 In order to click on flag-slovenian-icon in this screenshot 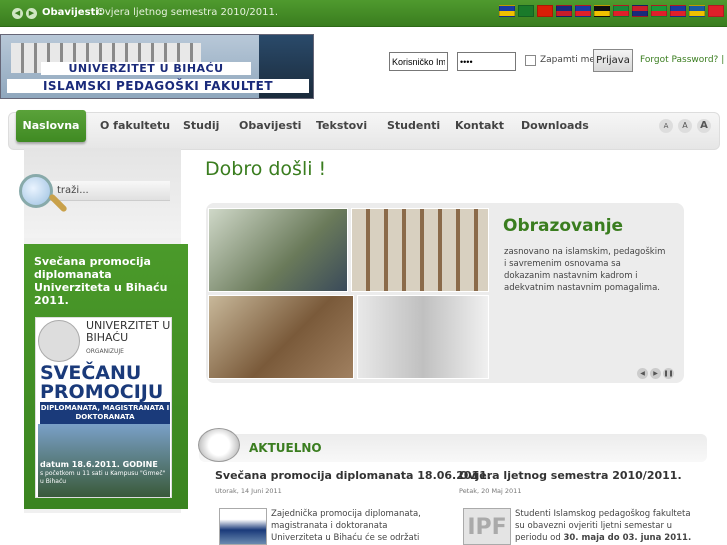, I will do `click(678, 11)`.